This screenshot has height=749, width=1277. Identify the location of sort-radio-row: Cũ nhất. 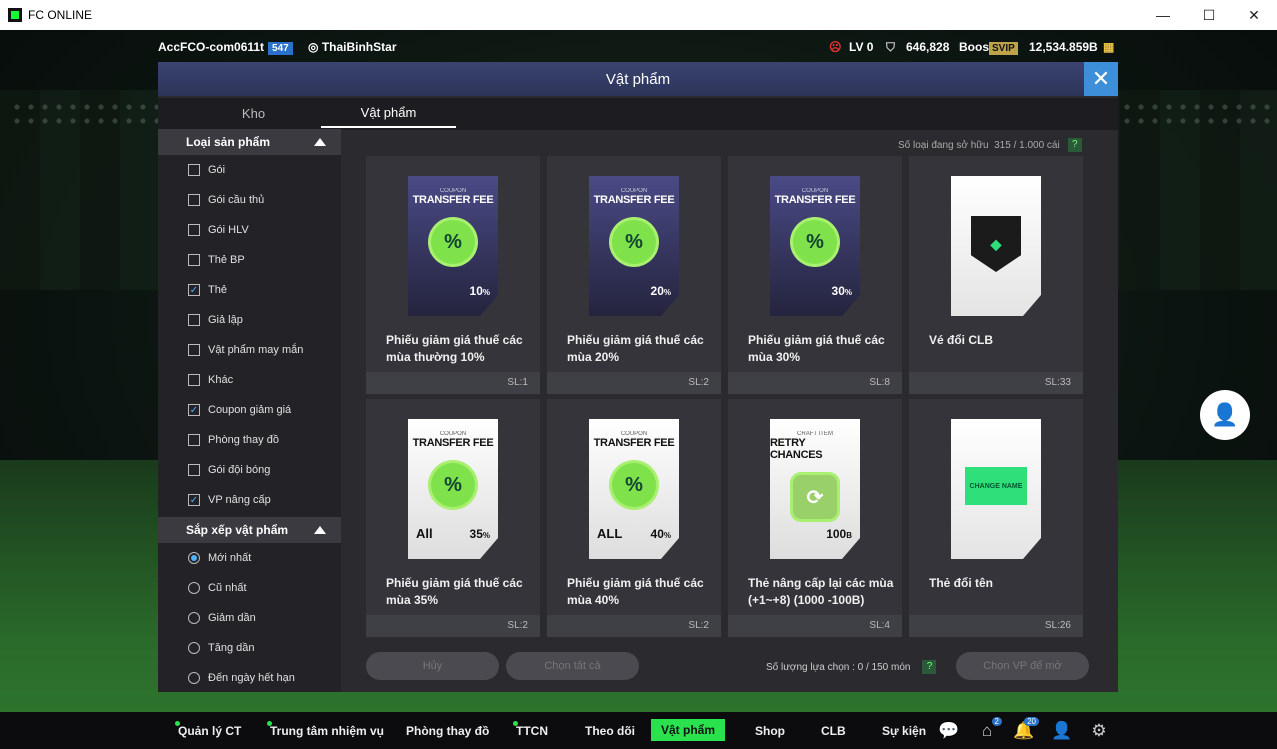
(249, 588).